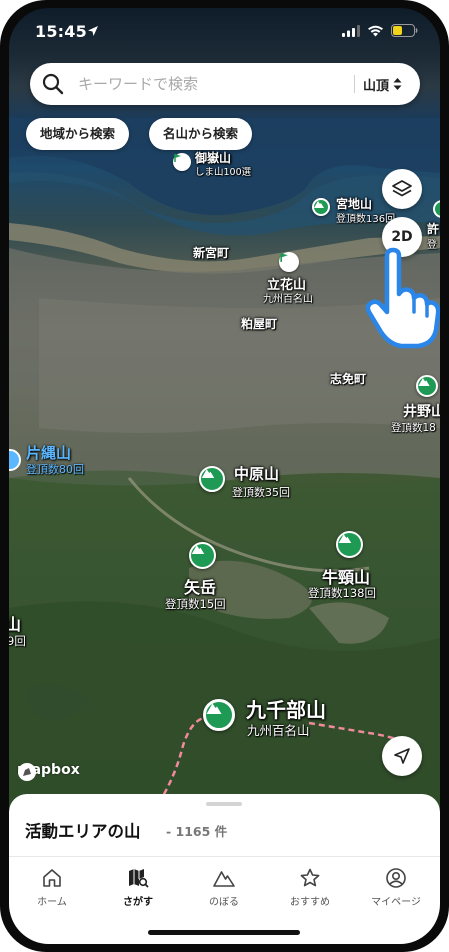  I want to click on home-icon, so click(52, 878).